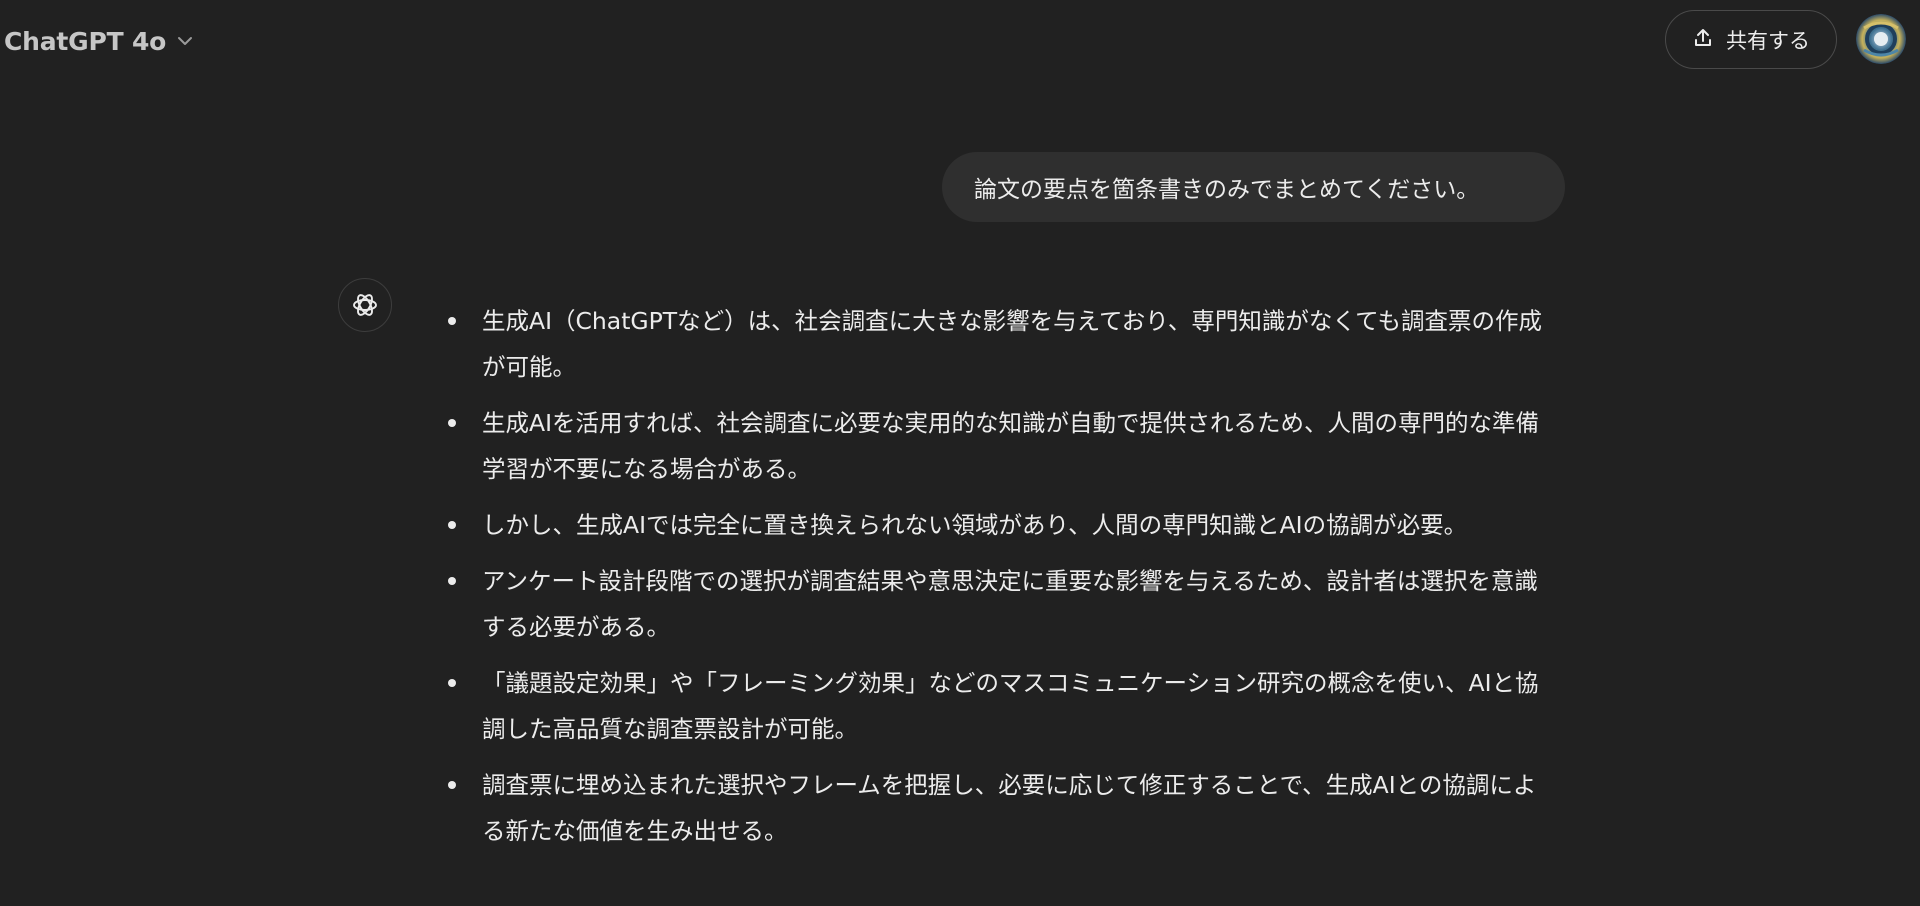  I want to click on openai-logo-icon, so click(365, 305).